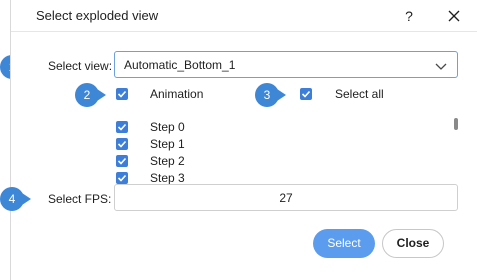 This screenshot has height=280, width=477. What do you see at coordinates (413, 243) in the screenshot?
I see `close-button: Close` at bounding box center [413, 243].